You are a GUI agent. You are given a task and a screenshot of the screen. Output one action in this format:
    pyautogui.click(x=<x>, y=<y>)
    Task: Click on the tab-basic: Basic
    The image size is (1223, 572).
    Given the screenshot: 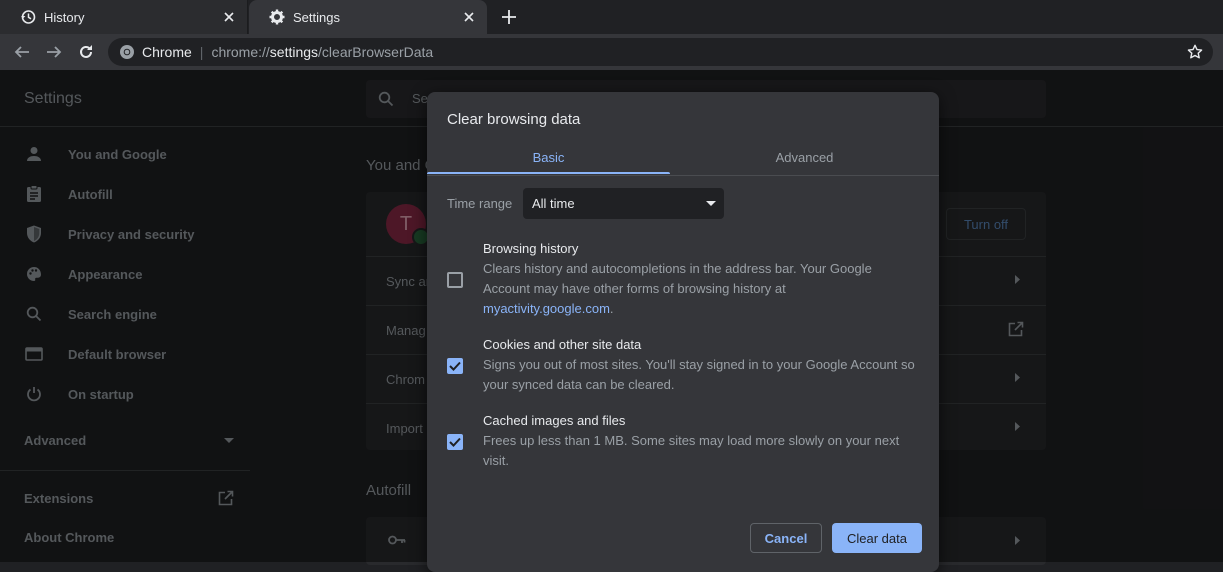 What is the action you would take?
    pyautogui.click(x=548, y=157)
    